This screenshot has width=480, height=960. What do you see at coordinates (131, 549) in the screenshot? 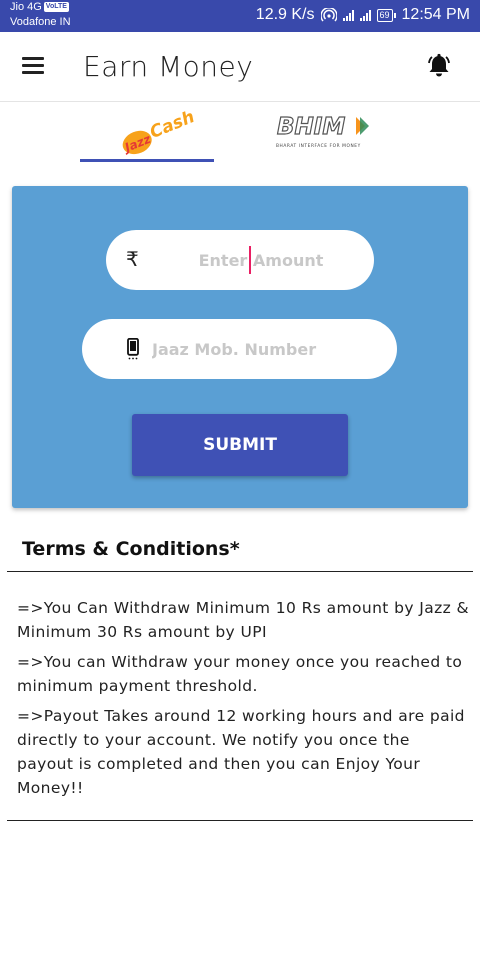
I see `terms-title: Terms & Conditions*` at bounding box center [131, 549].